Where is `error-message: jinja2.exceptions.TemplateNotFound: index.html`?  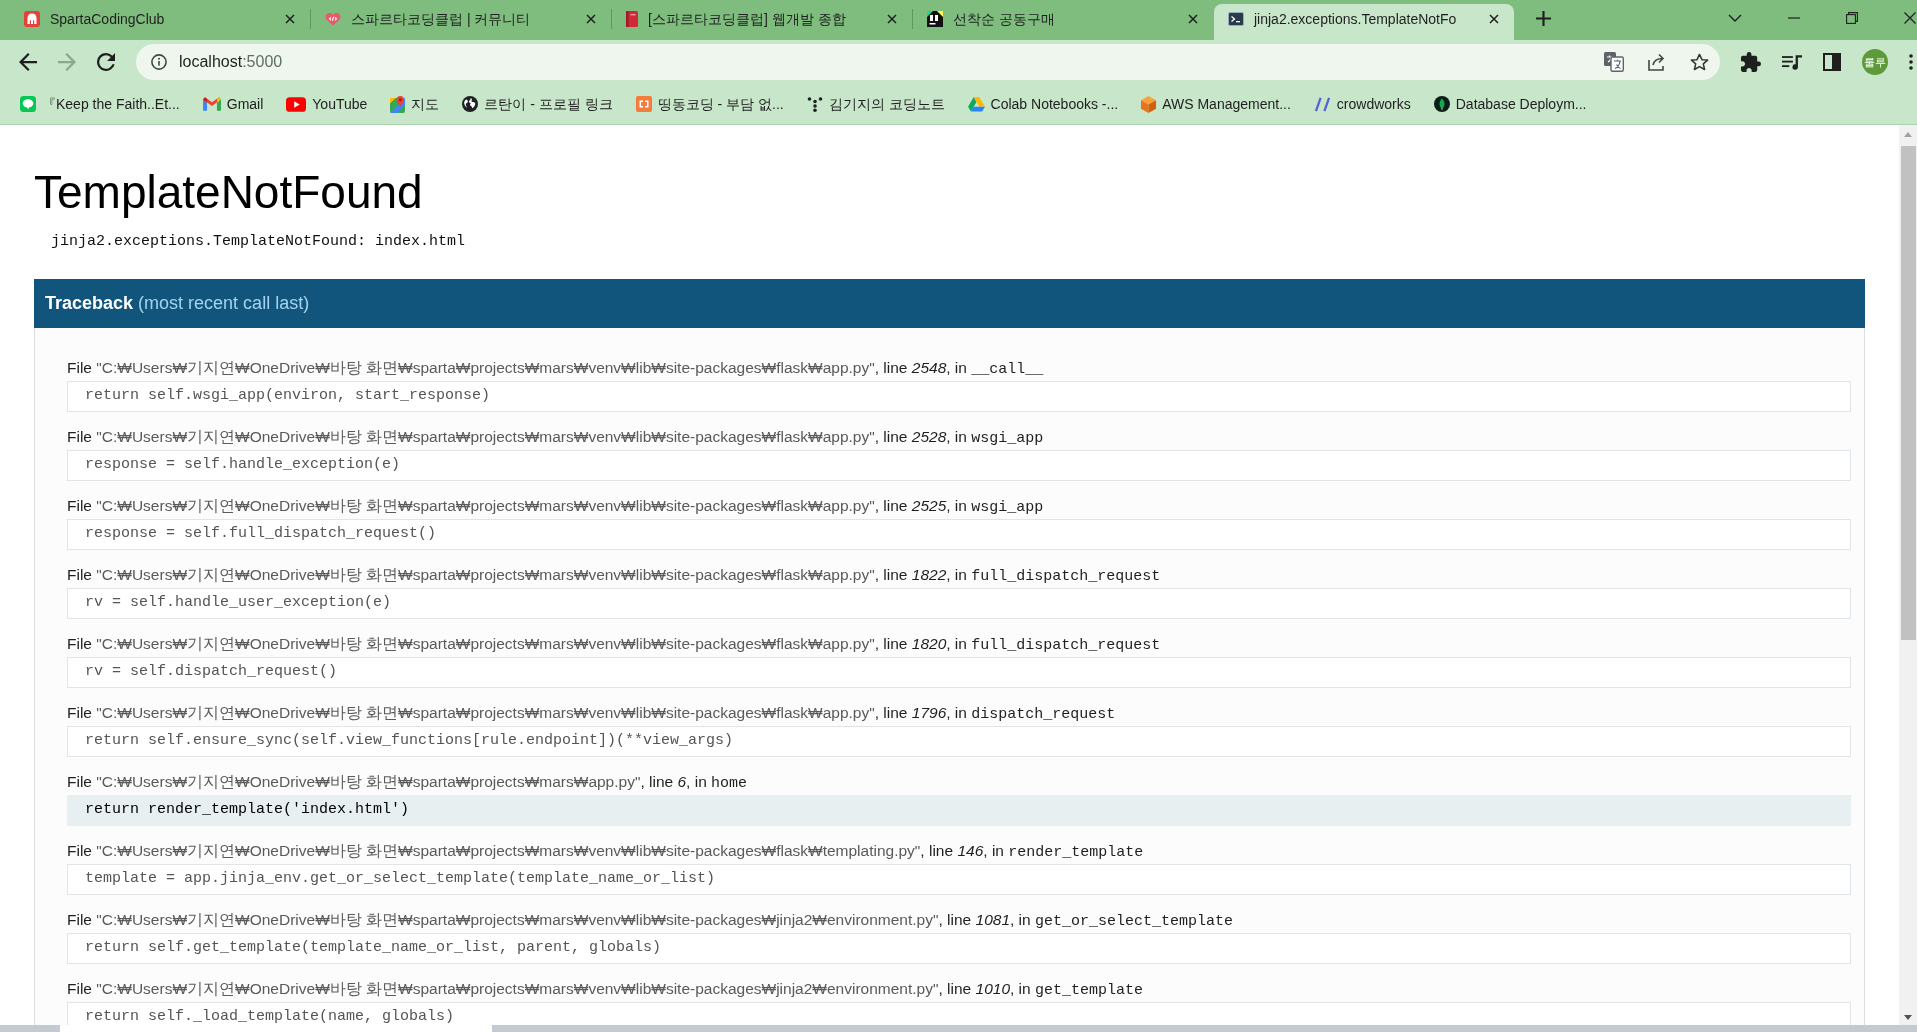 error-message: jinja2.exceptions.TemplateNotFound: index.html is located at coordinates (259, 242).